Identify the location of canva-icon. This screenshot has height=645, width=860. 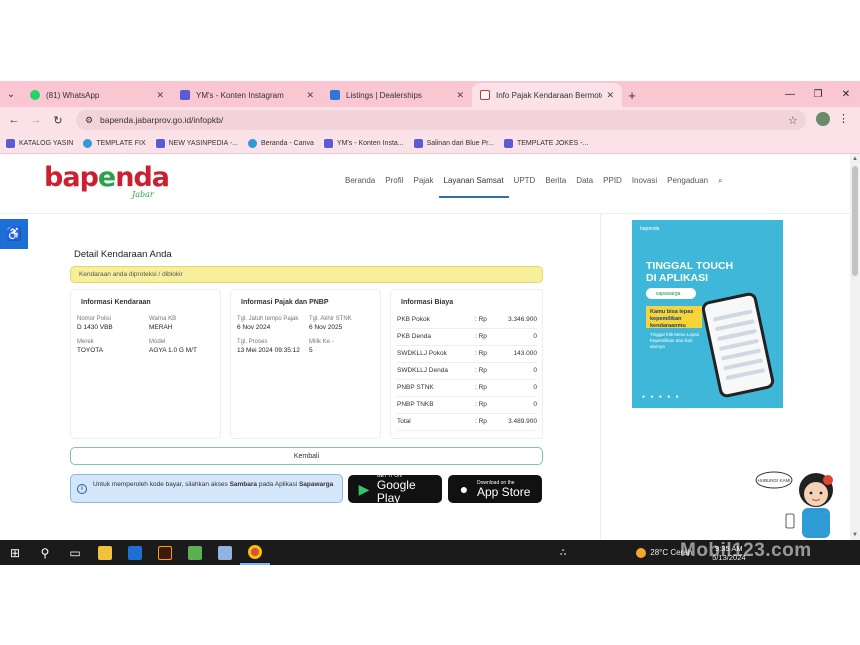
(252, 143).